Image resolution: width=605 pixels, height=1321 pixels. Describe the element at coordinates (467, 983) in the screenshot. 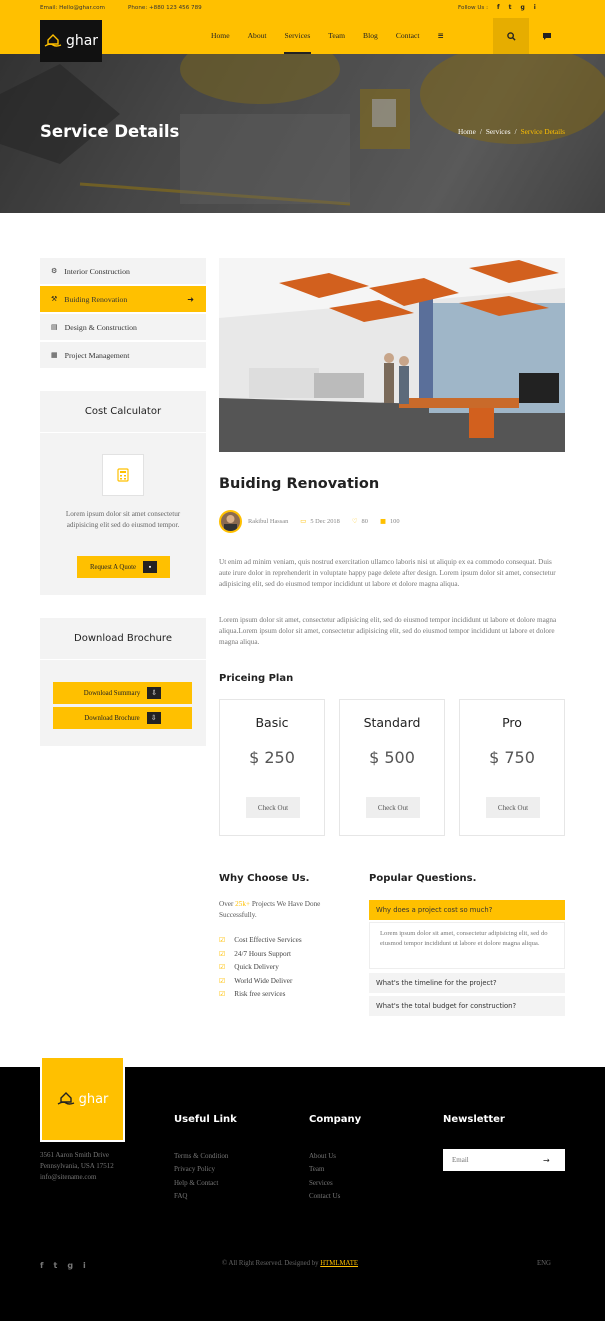

I see `faq-question: What's the timeline for the project?` at that location.